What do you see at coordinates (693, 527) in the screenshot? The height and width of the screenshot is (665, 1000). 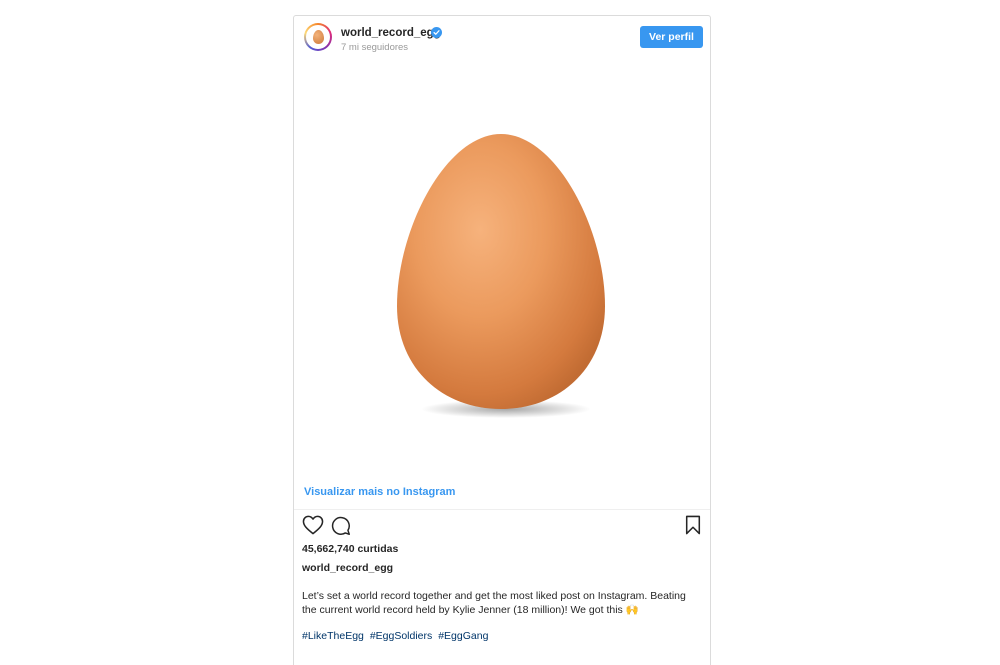 I see `bookmark-icon` at bounding box center [693, 527].